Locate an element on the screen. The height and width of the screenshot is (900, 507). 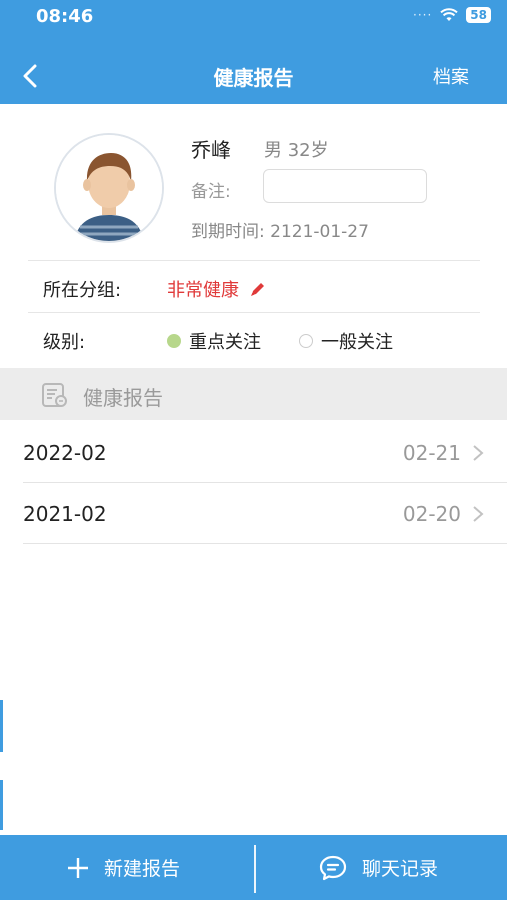
archive-button: 档案 is located at coordinates (451, 76).